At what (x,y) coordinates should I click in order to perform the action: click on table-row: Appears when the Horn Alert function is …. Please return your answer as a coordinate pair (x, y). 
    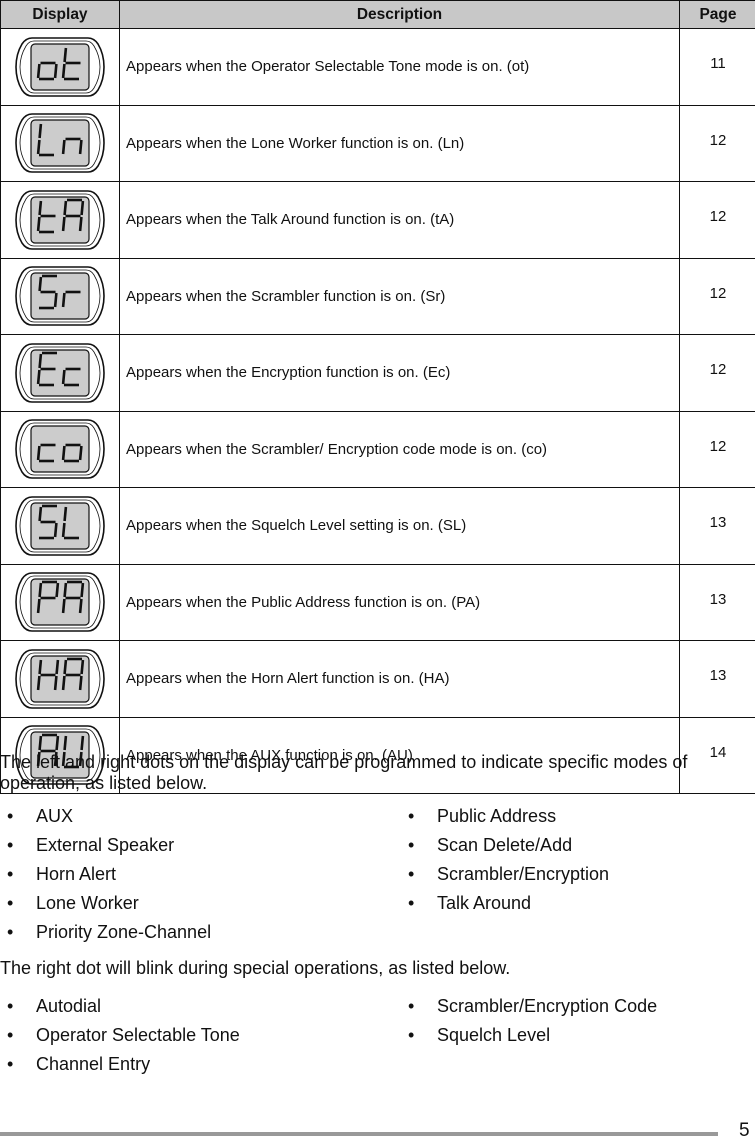
    Looking at the image, I should click on (378, 679).